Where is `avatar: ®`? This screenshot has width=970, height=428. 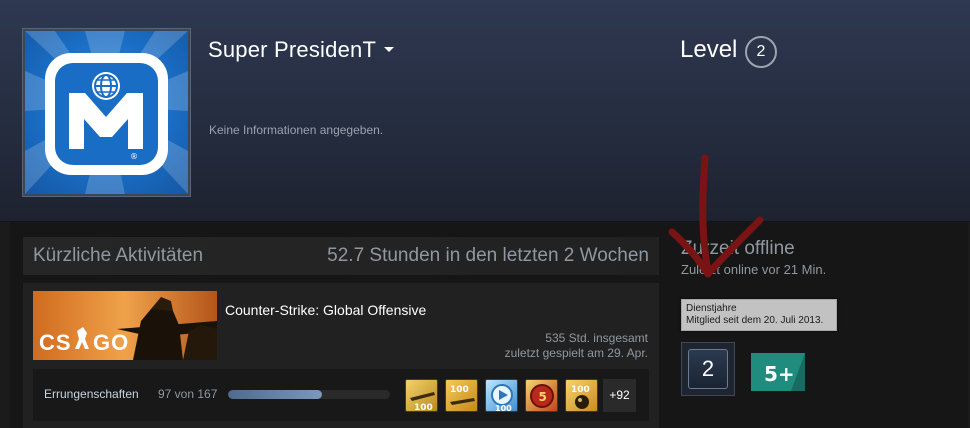 avatar: ® is located at coordinates (106, 112).